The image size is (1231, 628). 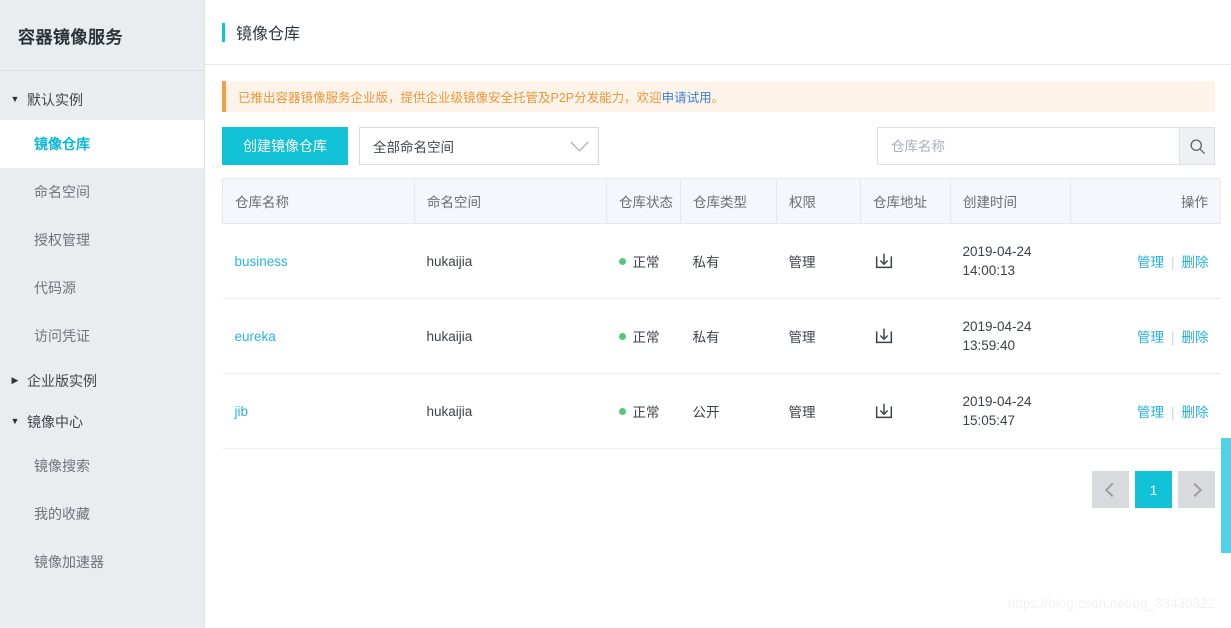 What do you see at coordinates (62, 192) in the screenshot?
I see `sidebar-item-label: 命名空间` at bounding box center [62, 192].